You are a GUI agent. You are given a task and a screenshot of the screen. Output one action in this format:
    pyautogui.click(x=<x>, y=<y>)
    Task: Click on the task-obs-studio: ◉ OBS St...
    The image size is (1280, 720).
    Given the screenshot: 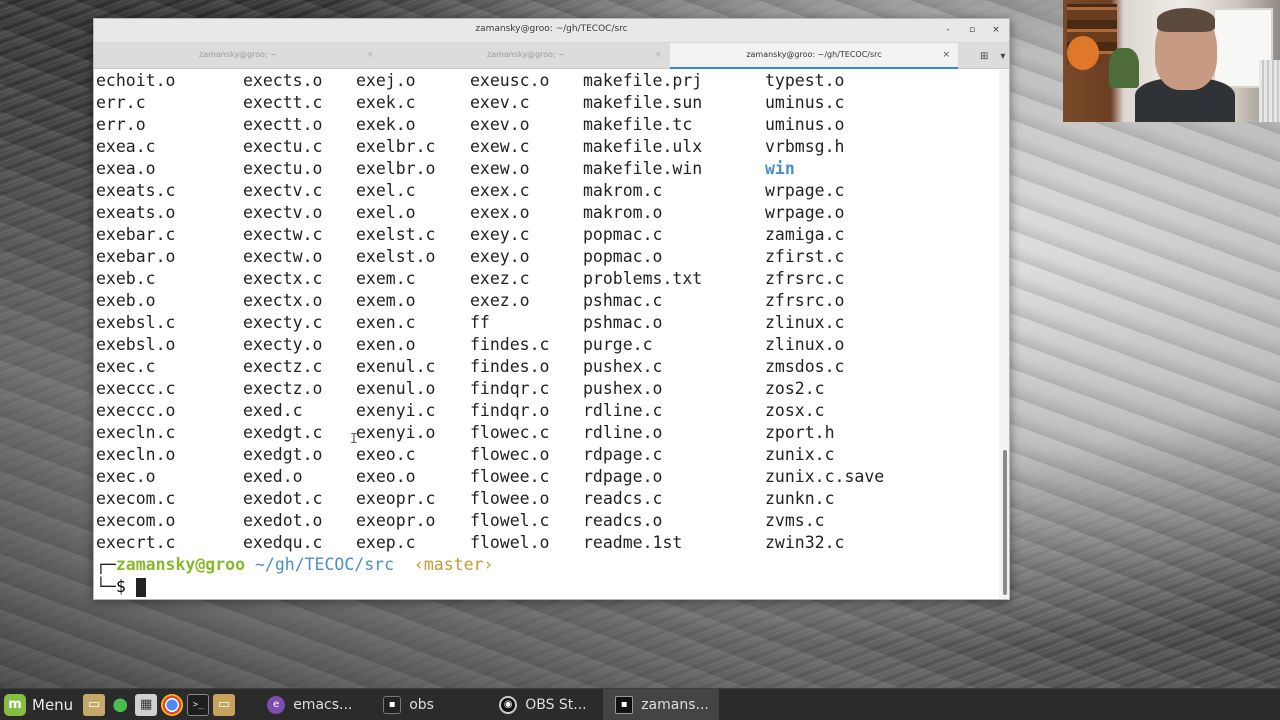 What is the action you would take?
    pyautogui.click(x=545, y=704)
    